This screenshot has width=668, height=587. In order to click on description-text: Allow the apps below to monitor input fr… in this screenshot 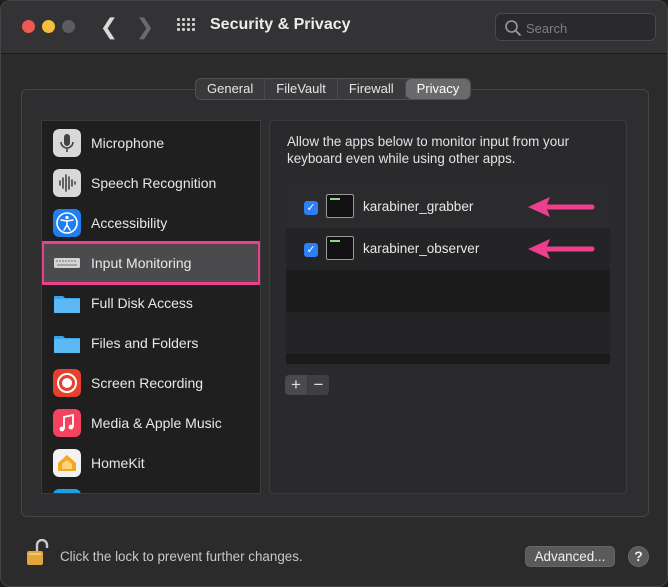, I will do `click(428, 150)`.